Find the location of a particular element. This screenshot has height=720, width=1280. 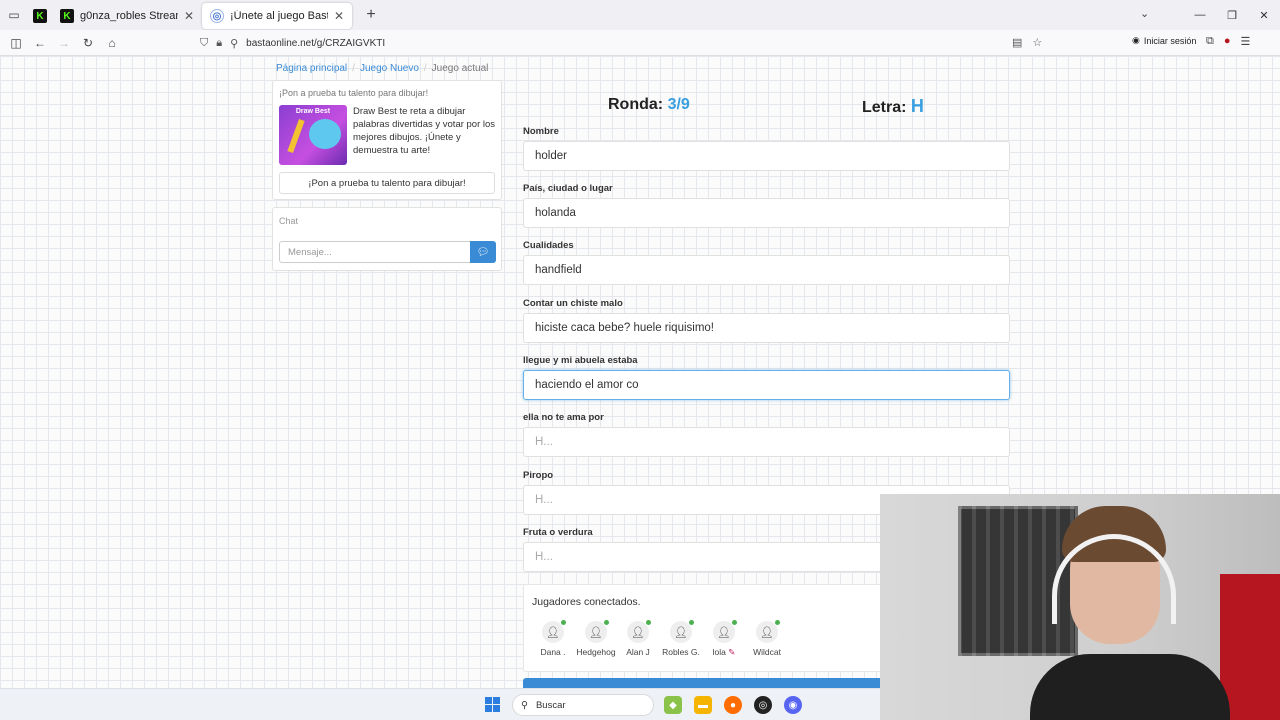

round-indicator: Ronda: 3/9 is located at coordinates (649, 105).